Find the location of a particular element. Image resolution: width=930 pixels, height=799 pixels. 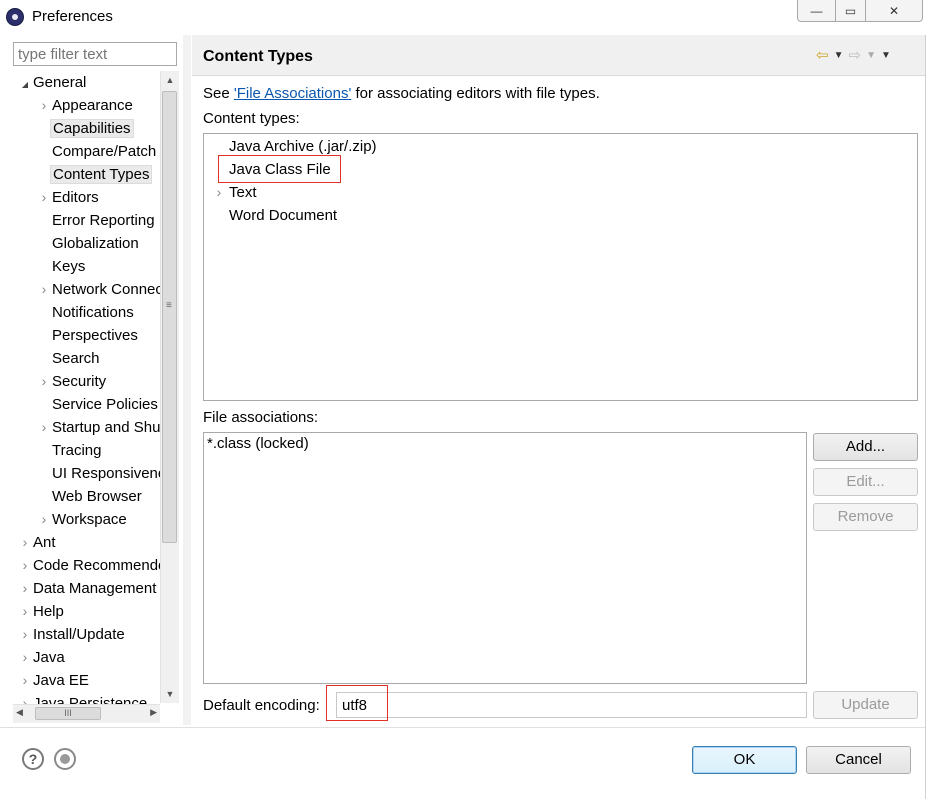

tree-item: Globalization is located at coordinates (89, 243).